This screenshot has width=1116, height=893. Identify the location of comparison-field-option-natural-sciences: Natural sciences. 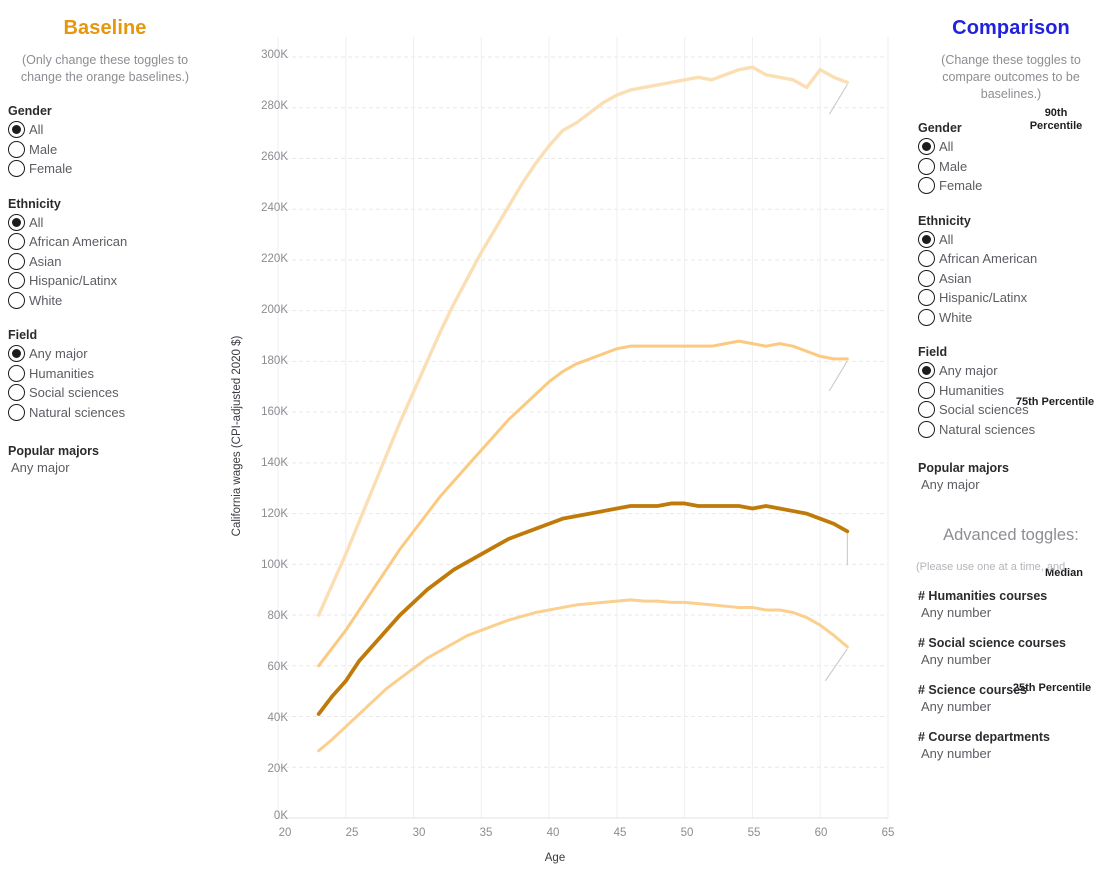
(1017, 430).